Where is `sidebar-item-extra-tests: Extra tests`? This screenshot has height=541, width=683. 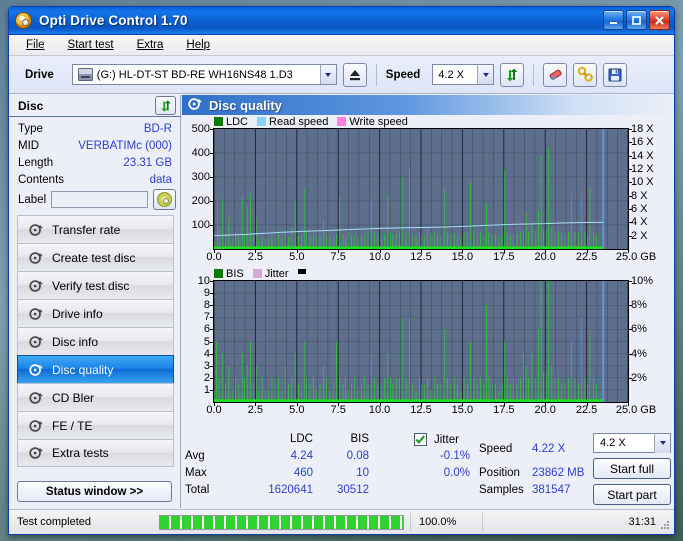
sidebar-item-extra-tests: Extra tests is located at coordinates (95, 453).